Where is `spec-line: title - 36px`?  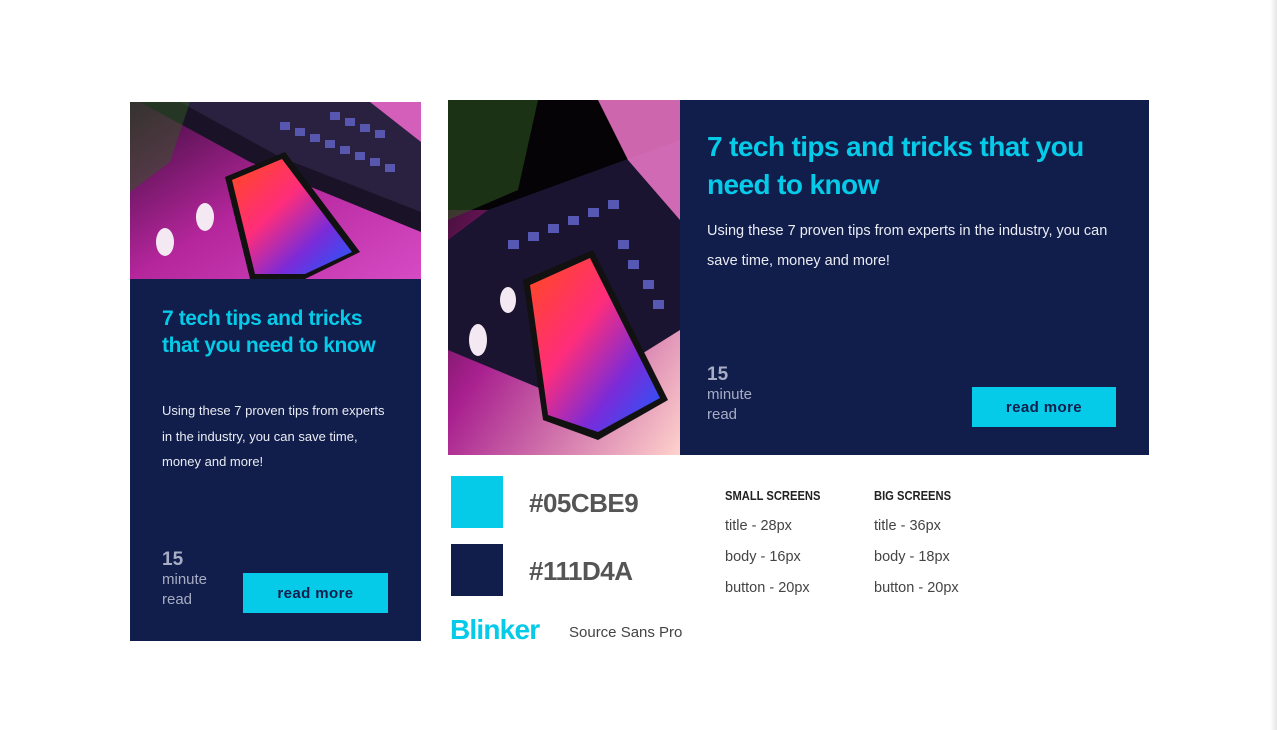
spec-line: title - 36px is located at coordinates (907, 526).